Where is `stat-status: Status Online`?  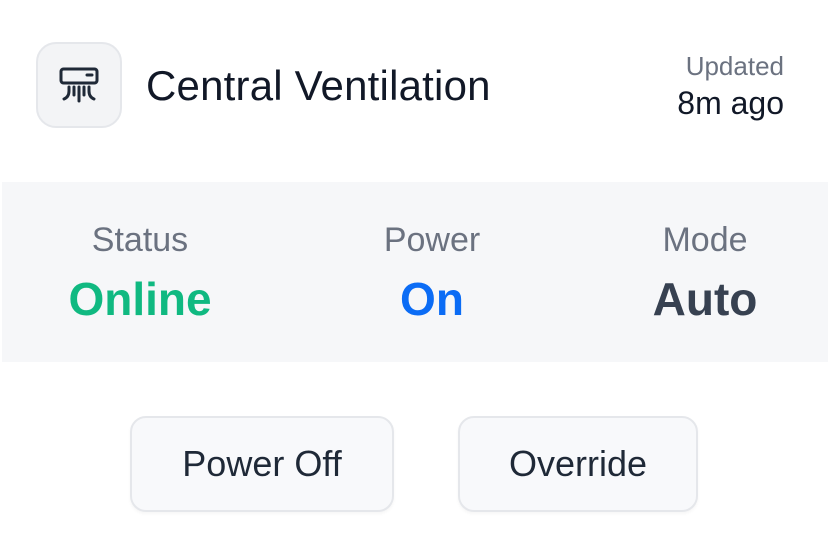
stat-status: Status Online is located at coordinates (139, 274).